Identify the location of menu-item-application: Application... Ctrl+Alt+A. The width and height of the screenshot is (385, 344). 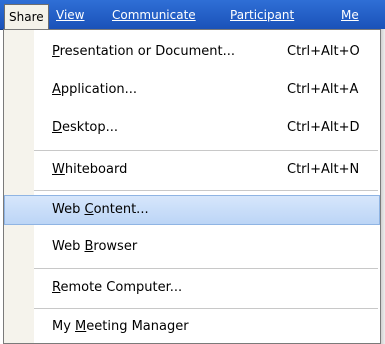
(192, 90).